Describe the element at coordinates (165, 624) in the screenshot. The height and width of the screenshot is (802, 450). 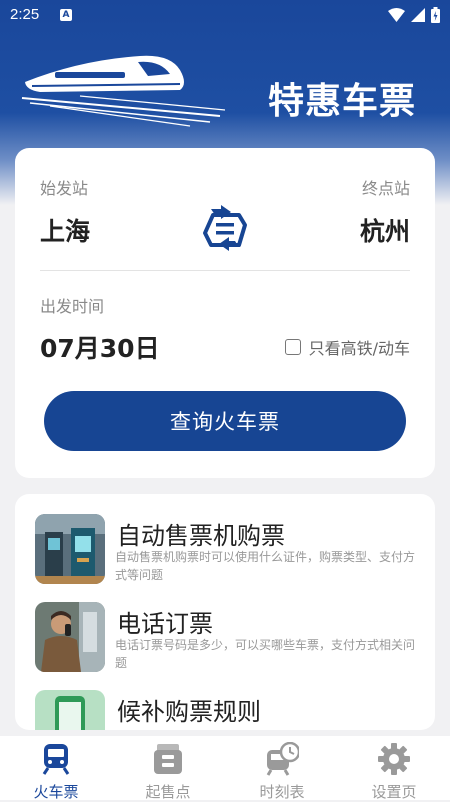
I see `guide-title: 电话订票` at that location.